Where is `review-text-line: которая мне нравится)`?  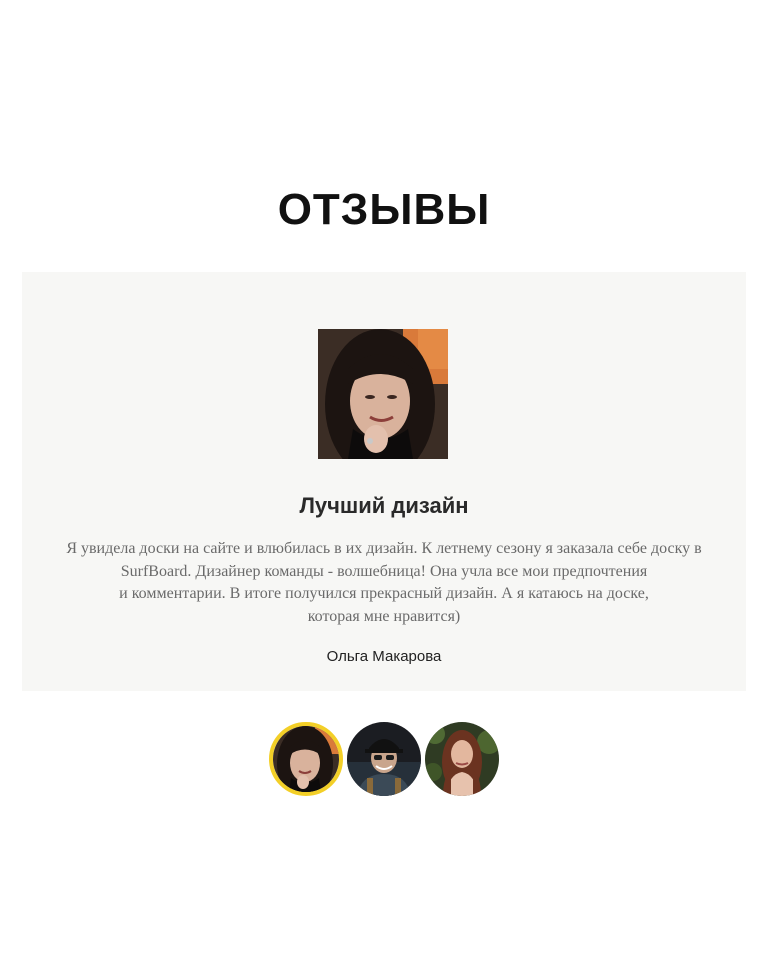 review-text-line: которая мне нравится) is located at coordinates (384, 616).